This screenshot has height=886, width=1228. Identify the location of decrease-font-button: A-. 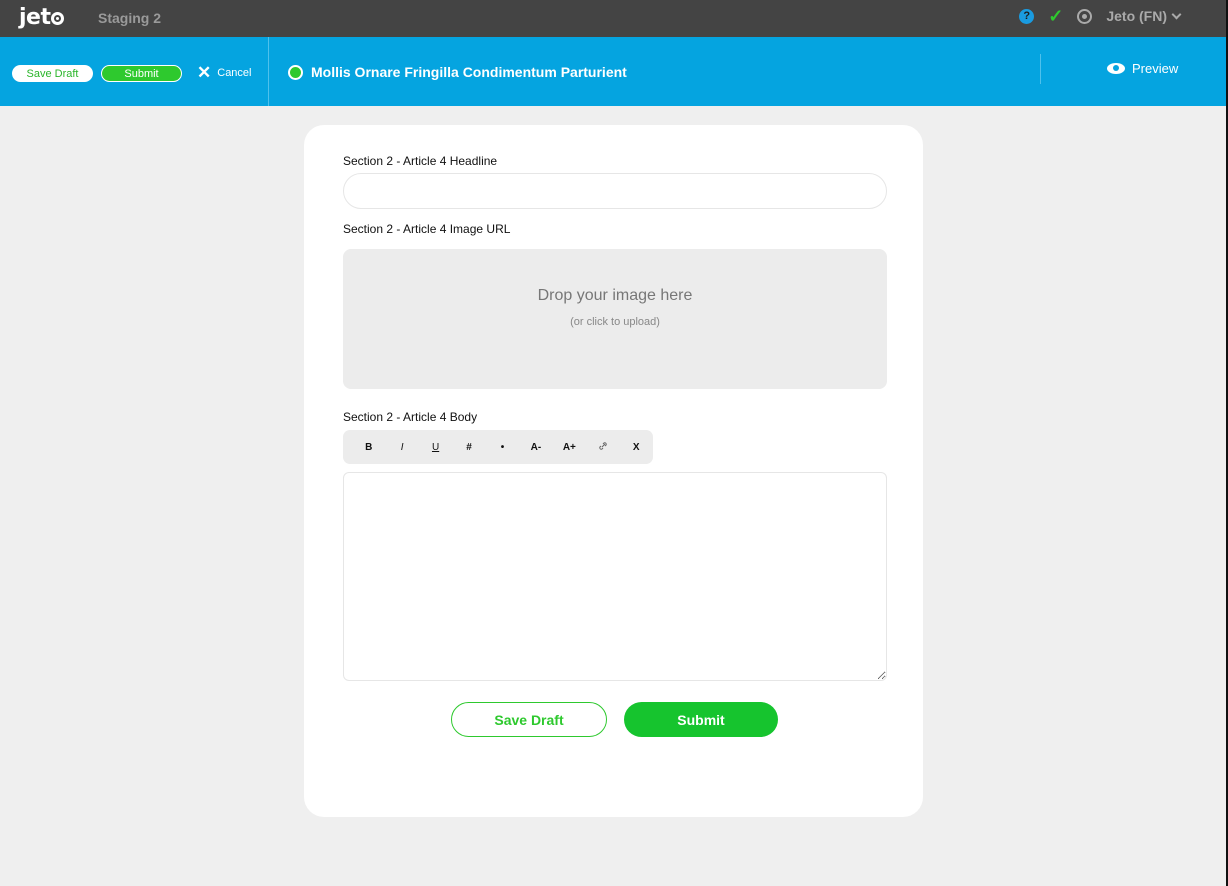
(535, 447).